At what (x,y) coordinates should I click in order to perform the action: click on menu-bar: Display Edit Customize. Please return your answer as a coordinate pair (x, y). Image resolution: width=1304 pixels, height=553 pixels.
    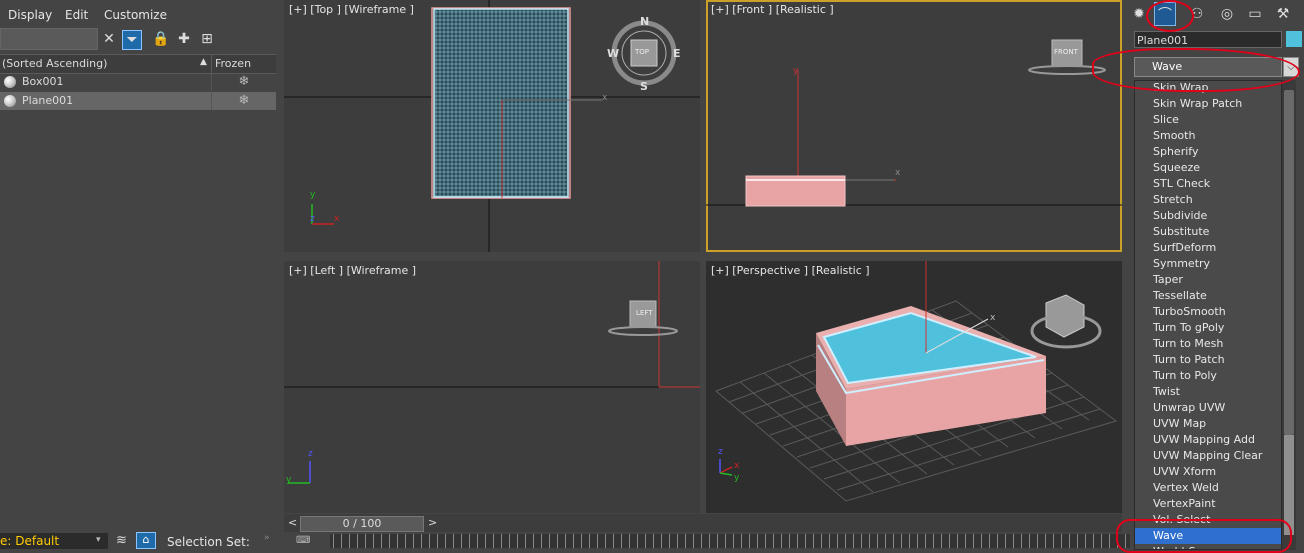
    Looking at the image, I should click on (140, 14).